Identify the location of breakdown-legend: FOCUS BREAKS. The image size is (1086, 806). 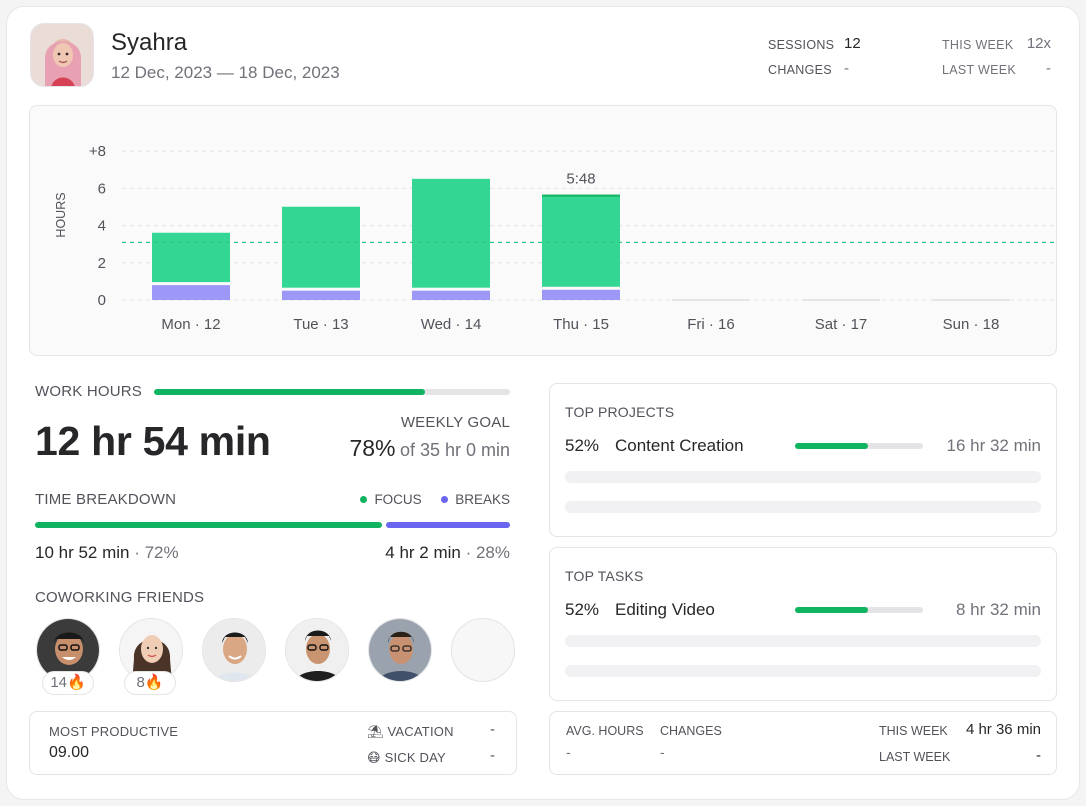
(435, 499).